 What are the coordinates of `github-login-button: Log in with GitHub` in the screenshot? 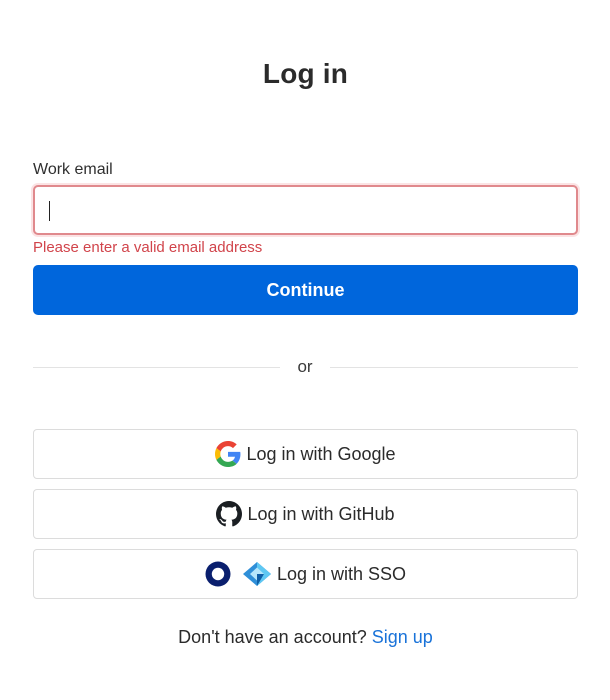 It's located at (305, 514).